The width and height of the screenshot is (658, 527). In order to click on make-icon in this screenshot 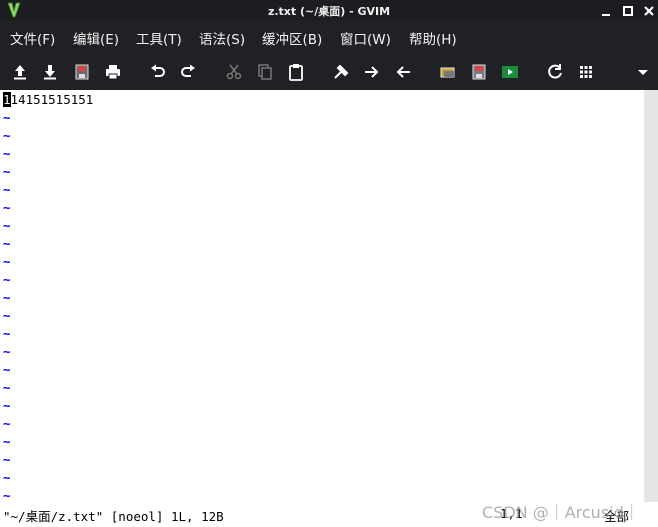, I will do `click(555, 72)`.